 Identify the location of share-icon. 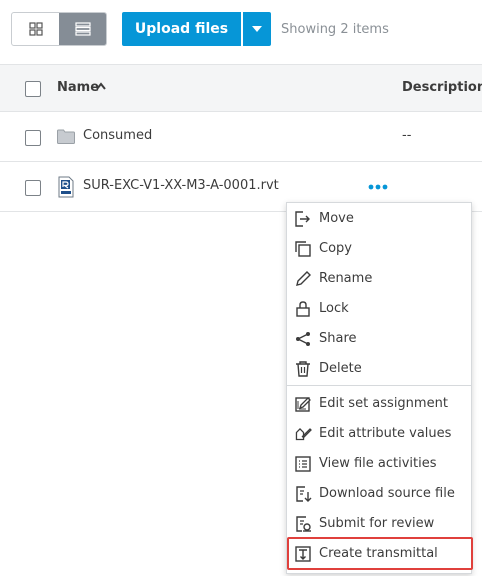
(303, 339).